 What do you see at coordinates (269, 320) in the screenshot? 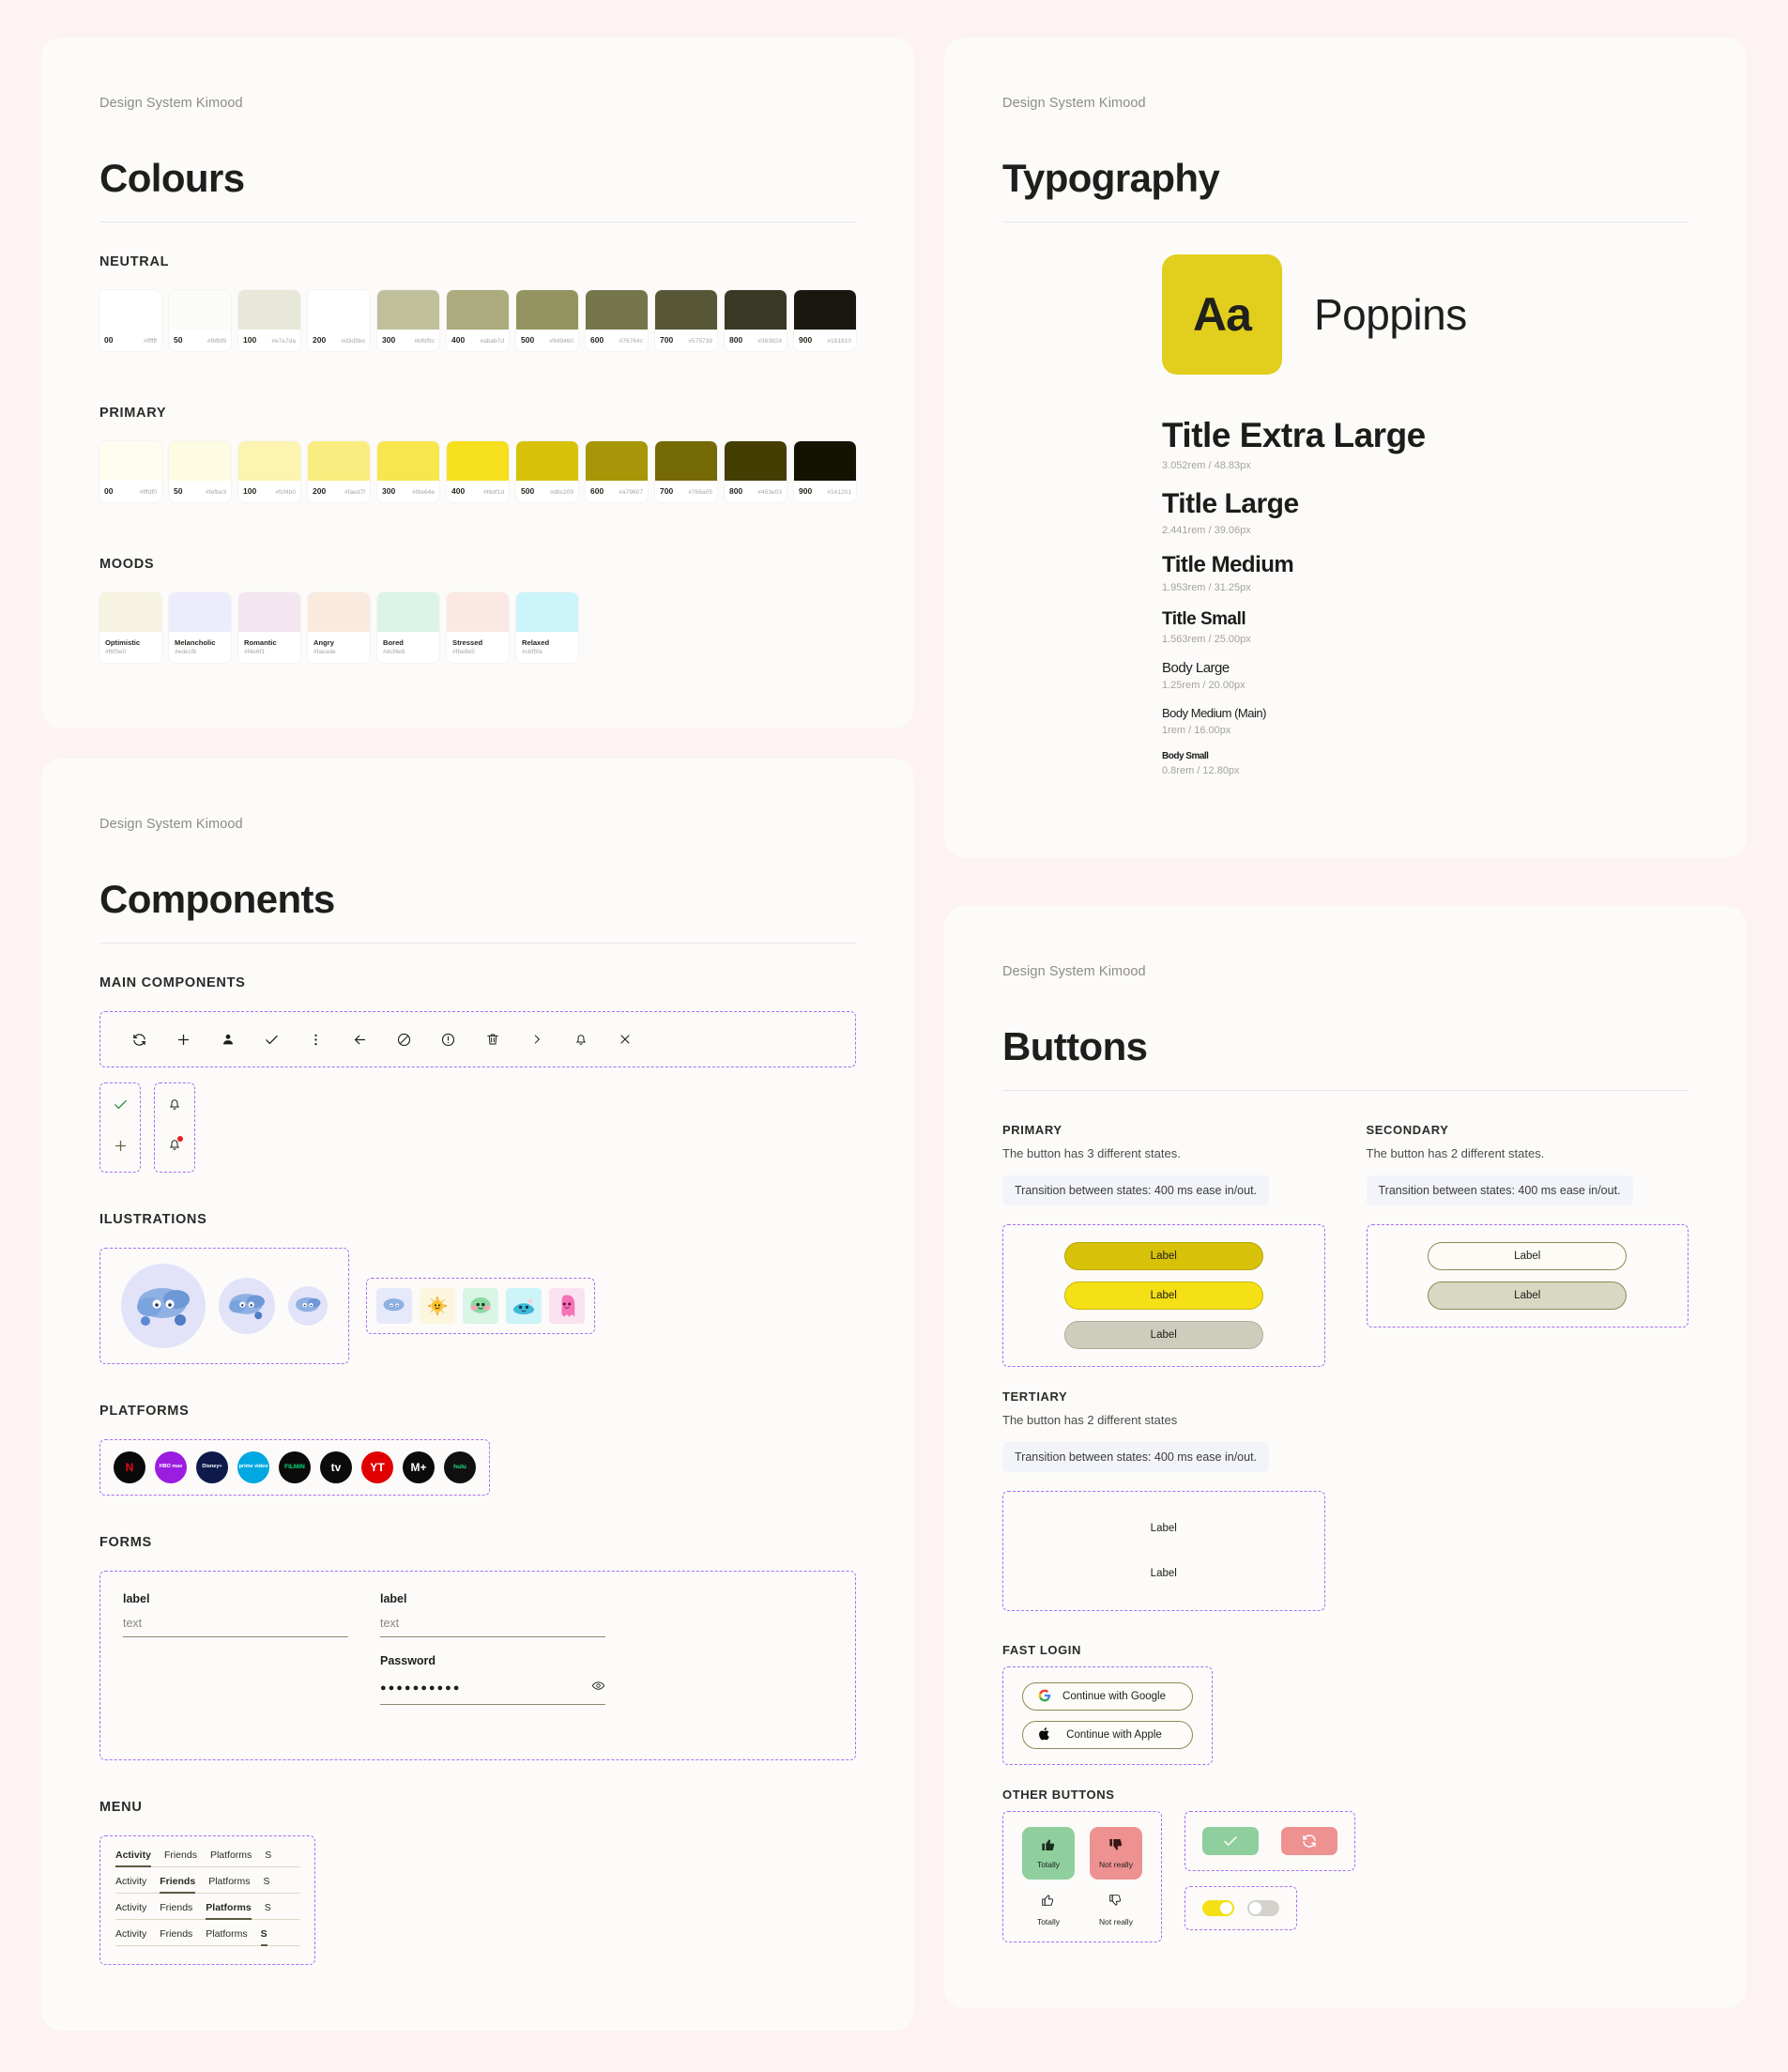
I see `neutral-swatch: 100 #e7e7da` at bounding box center [269, 320].